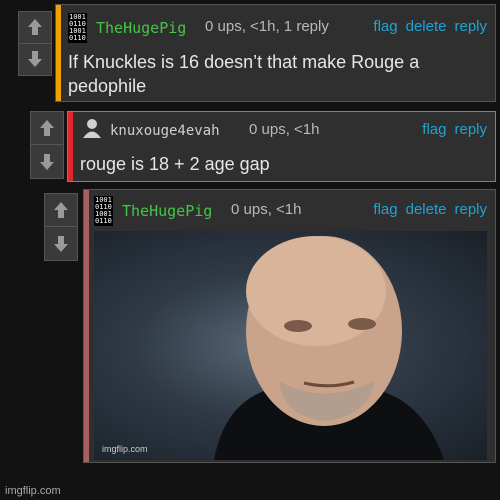 The height and width of the screenshot is (500, 500). Describe the element at coordinates (92, 130) in the screenshot. I see `default-user-avatar-icon` at that location.